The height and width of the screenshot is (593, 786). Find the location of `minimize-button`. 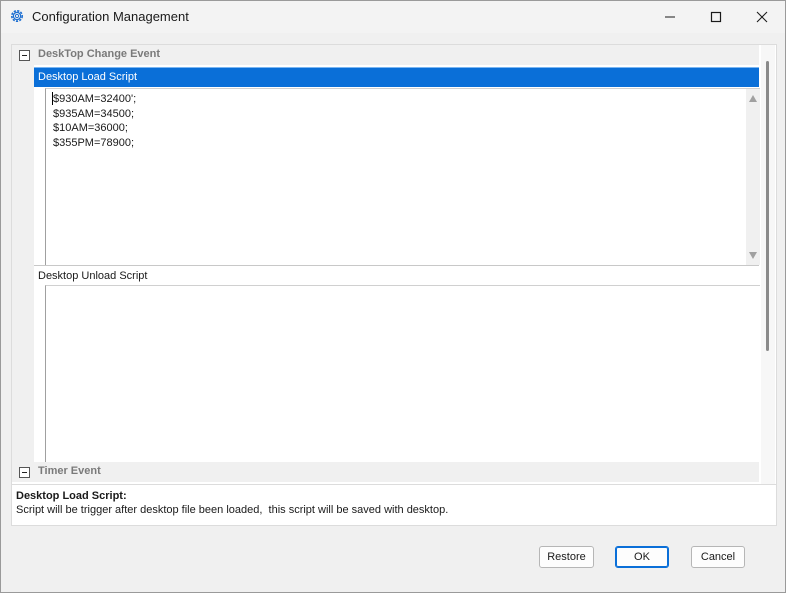

minimize-button is located at coordinates (670, 17).